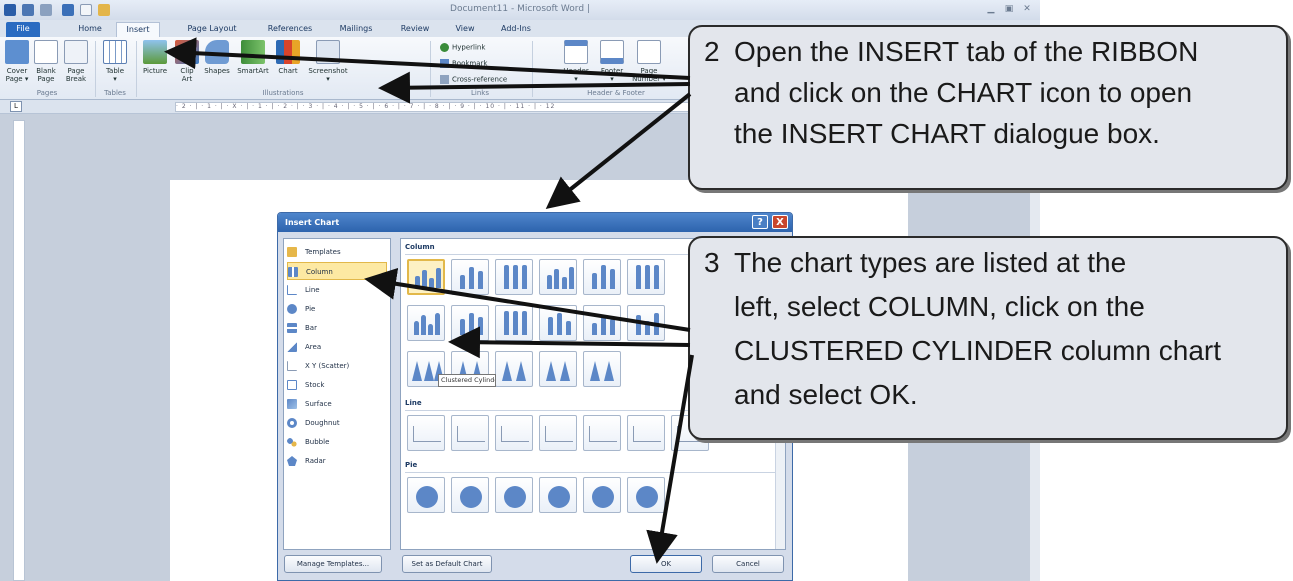  I want to click on chart-thumb-3d-clustered-column, so click(558, 277).